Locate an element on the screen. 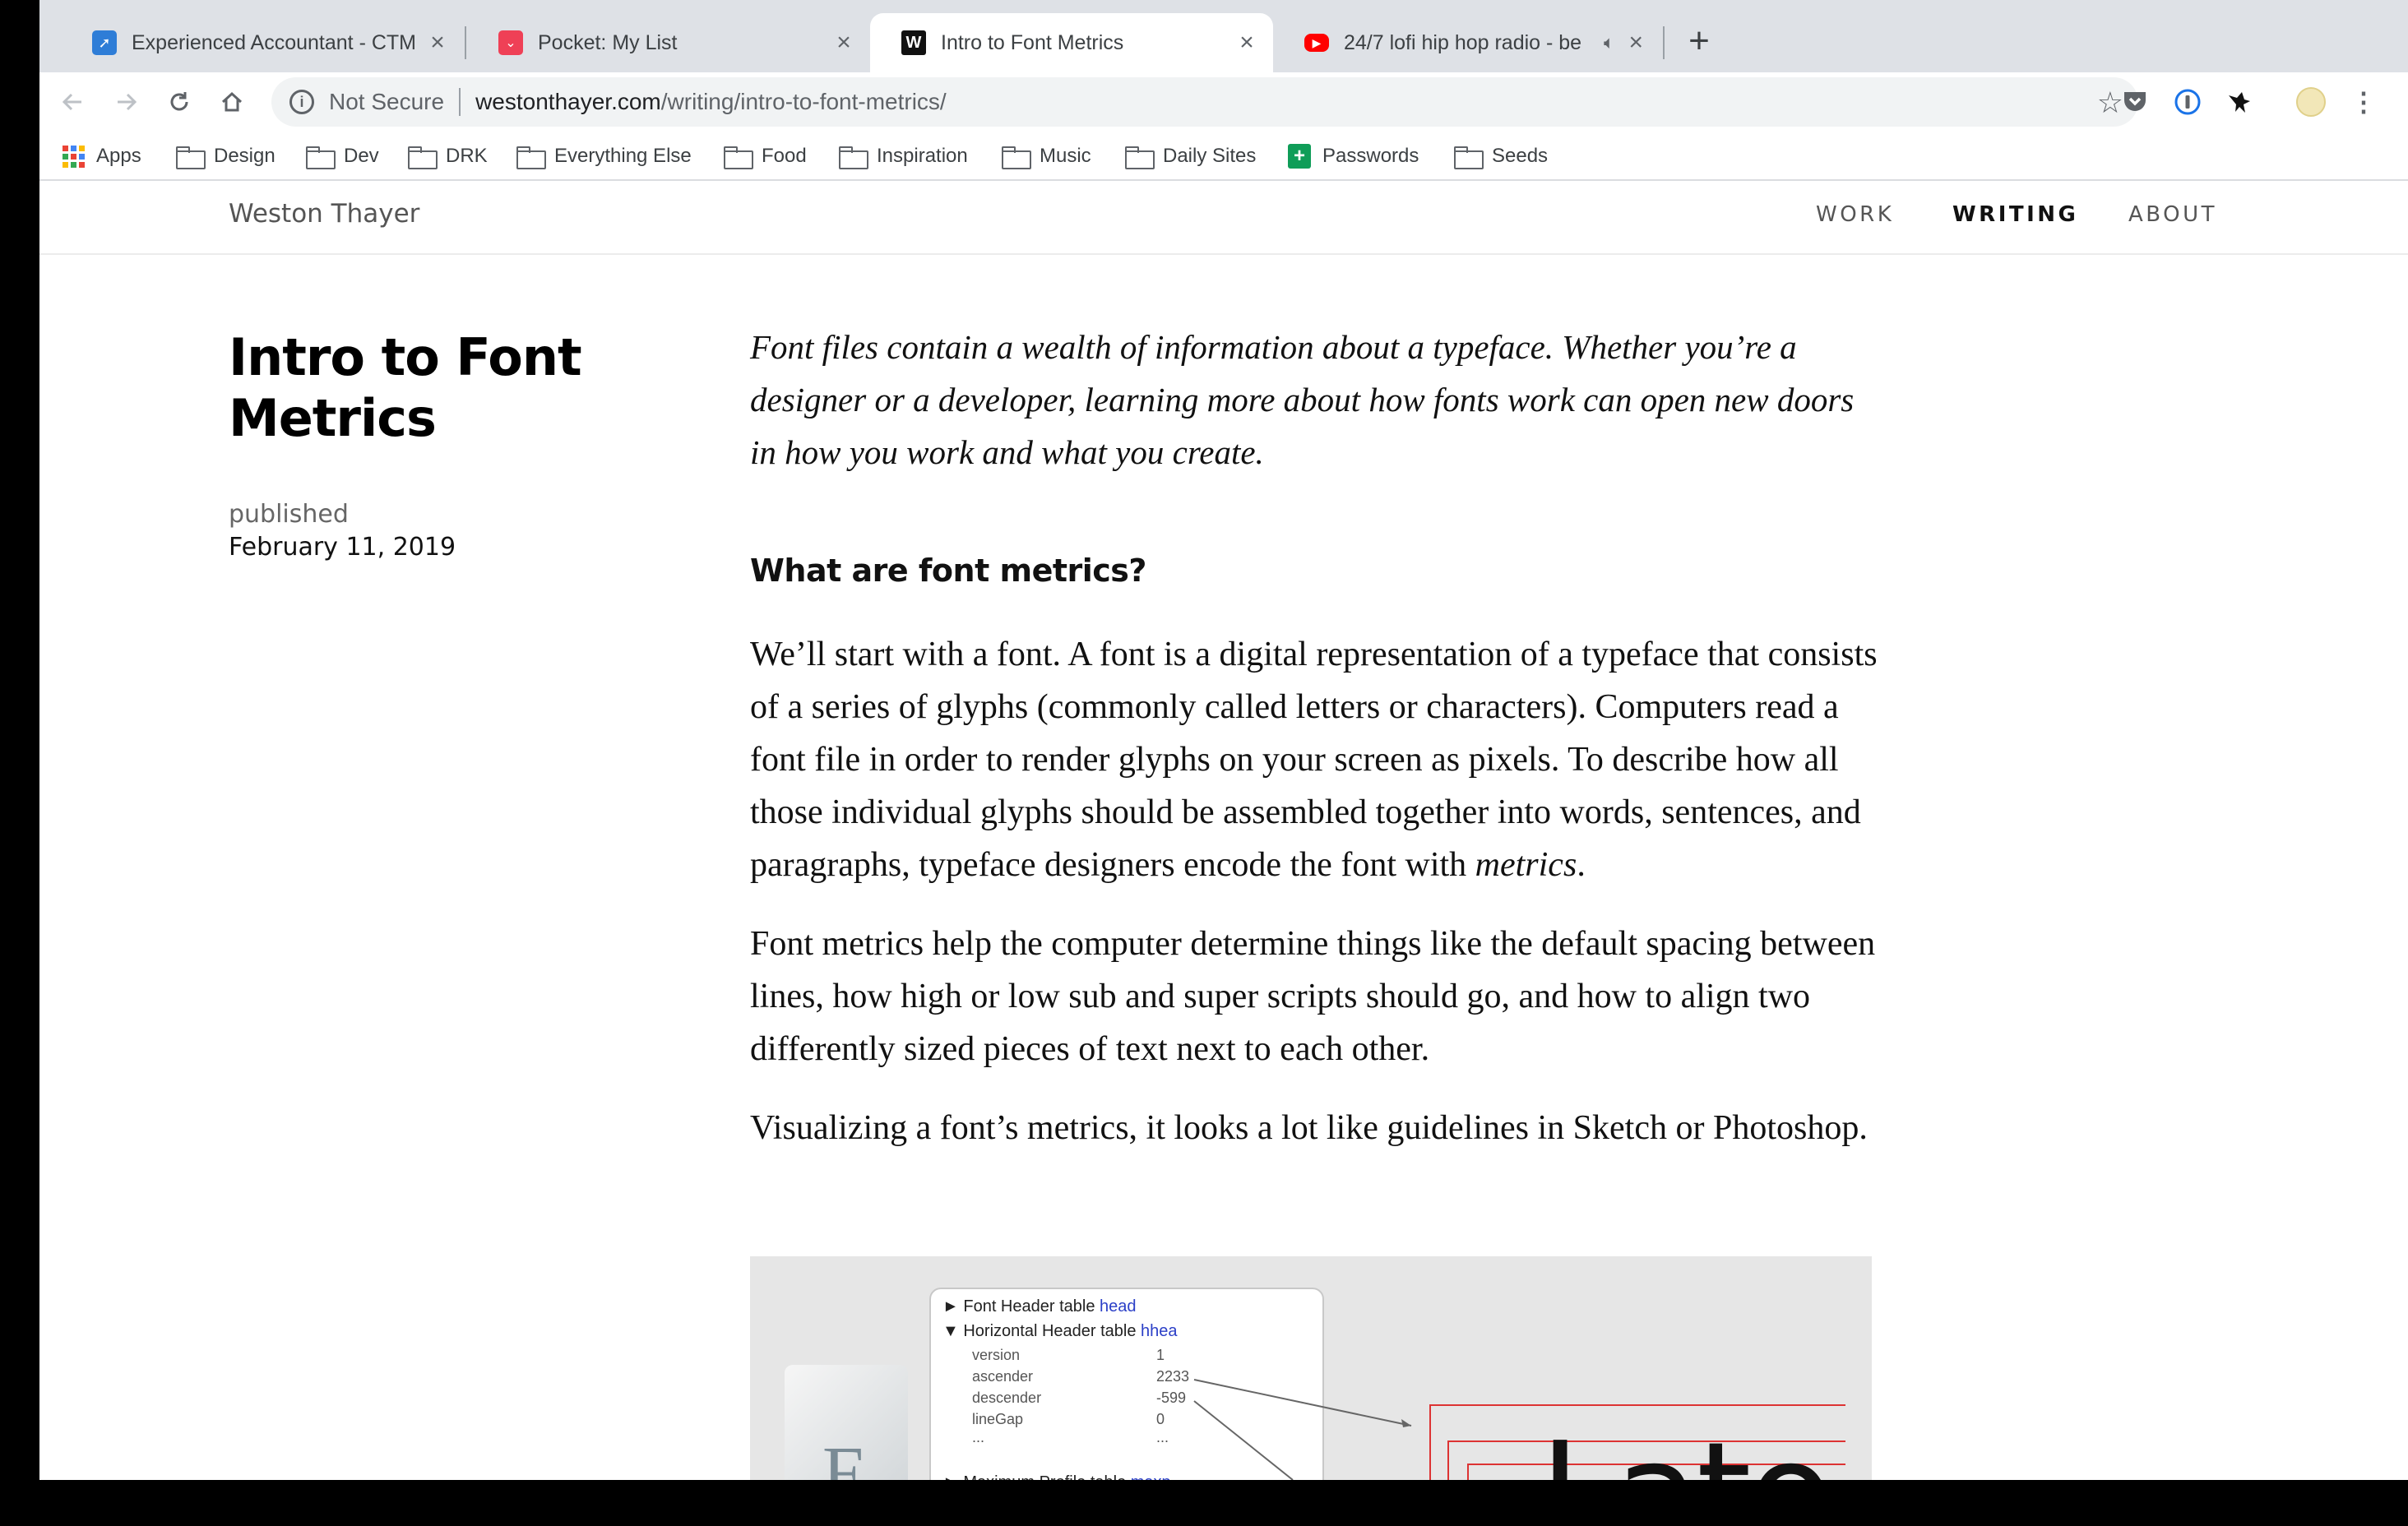 Image resolution: width=2408 pixels, height=1526 pixels. tab-pocket: ⌄ Pocket: My List × is located at coordinates (668, 42).